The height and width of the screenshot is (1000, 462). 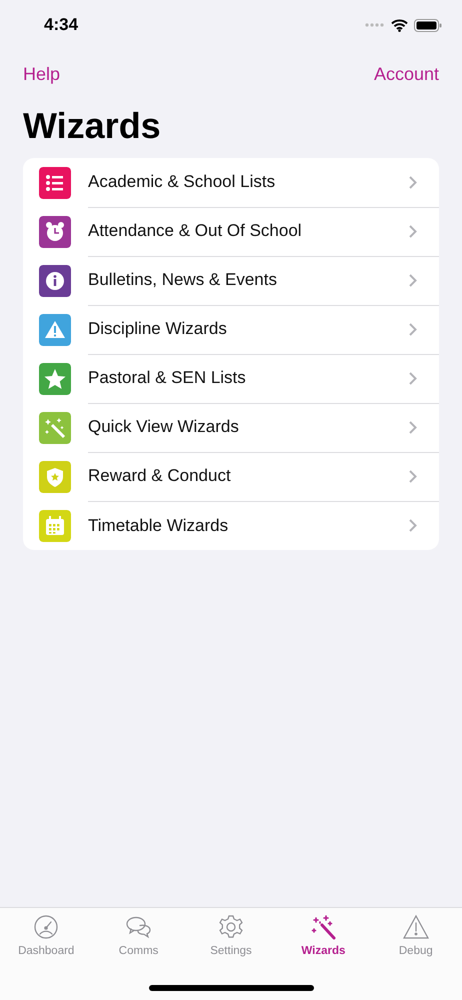 What do you see at coordinates (92, 126) in the screenshot?
I see `page-title: Wizards` at bounding box center [92, 126].